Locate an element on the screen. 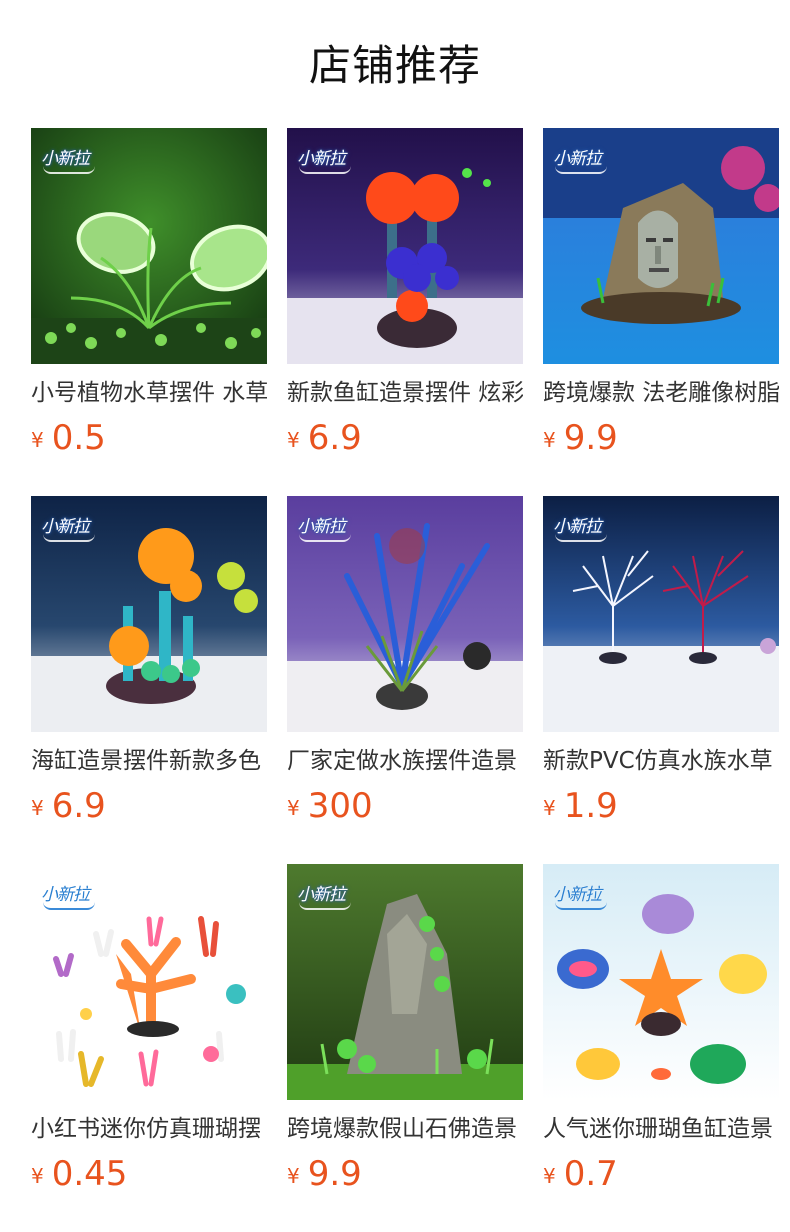 The height and width of the screenshot is (1232, 790). product-title: 新款PVC仿真水族水草 is located at coordinates (661, 761).